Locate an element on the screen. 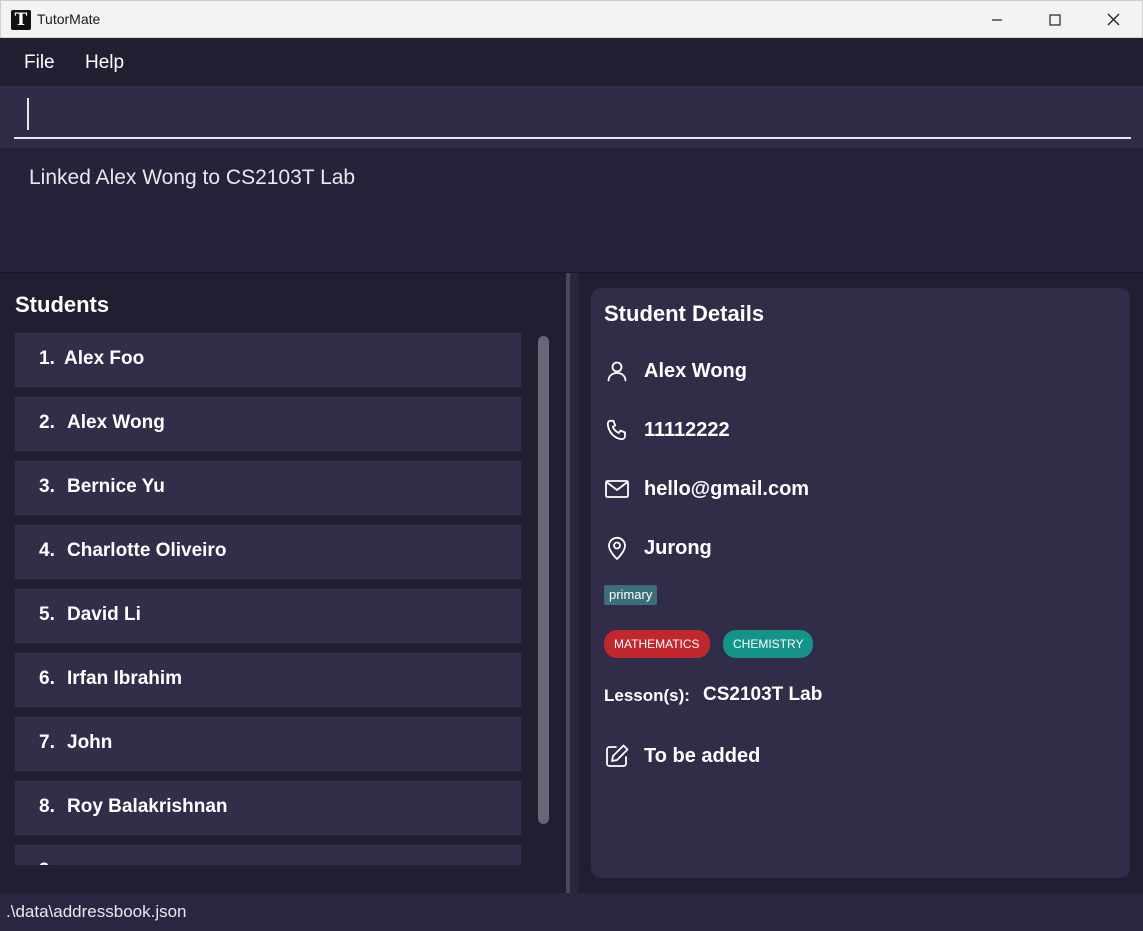 The height and width of the screenshot is (931, 1143). student-card-3: 3. Bernice Yu is located at coordinates (268, 488).